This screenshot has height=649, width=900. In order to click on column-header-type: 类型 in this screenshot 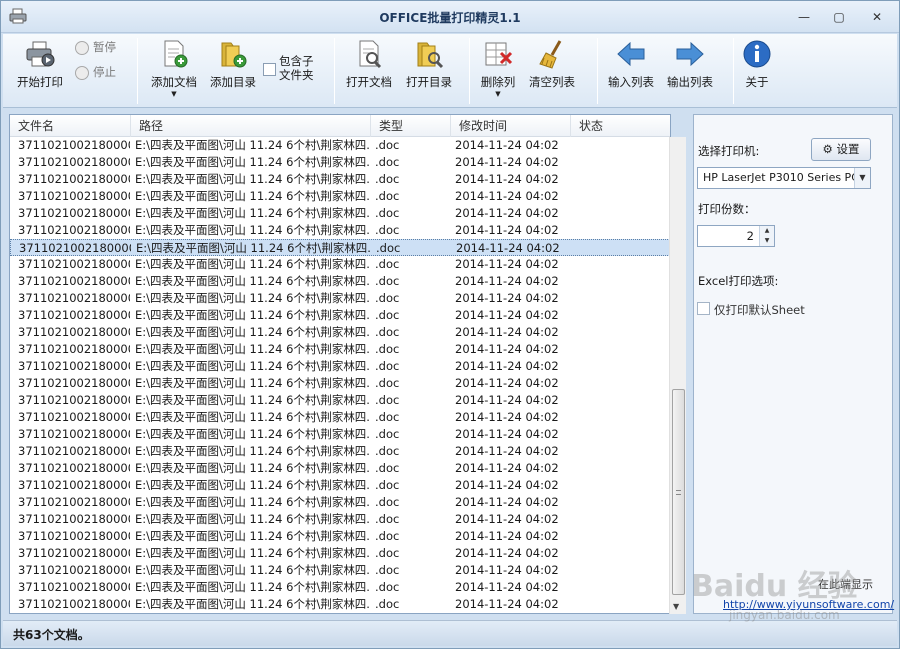, I will do `click(411, 126)`.